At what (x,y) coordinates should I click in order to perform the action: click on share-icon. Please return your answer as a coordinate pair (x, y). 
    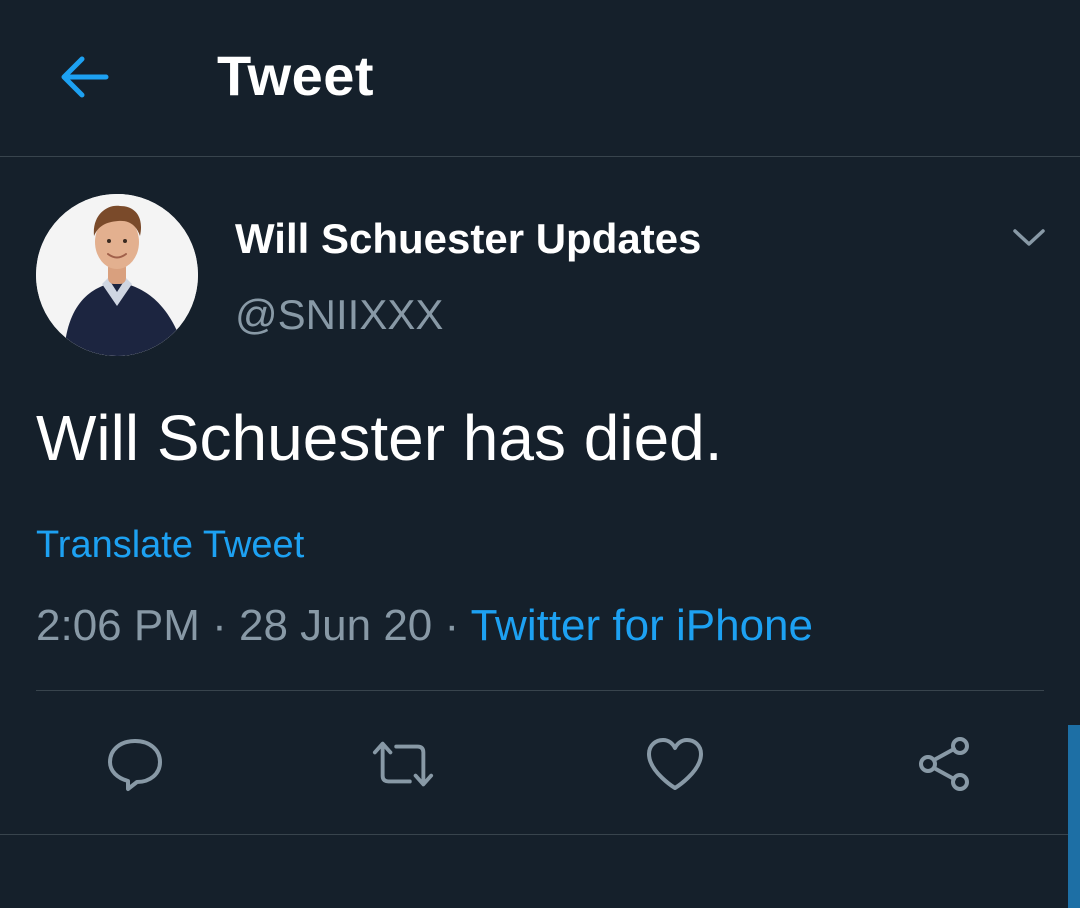
    Looking at the image, I should click on (944, 764).